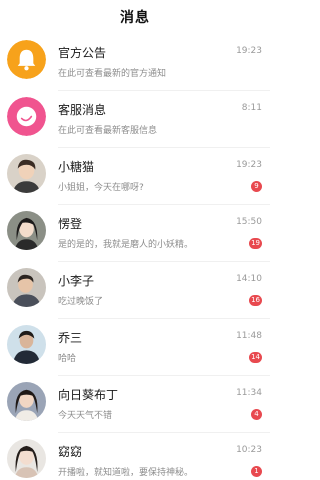 This screenshot has height=480, width=320. I want to click on list-item-customer-service: 客服消息 8:11 在此可查看最新客服信息, so click(135, 119).